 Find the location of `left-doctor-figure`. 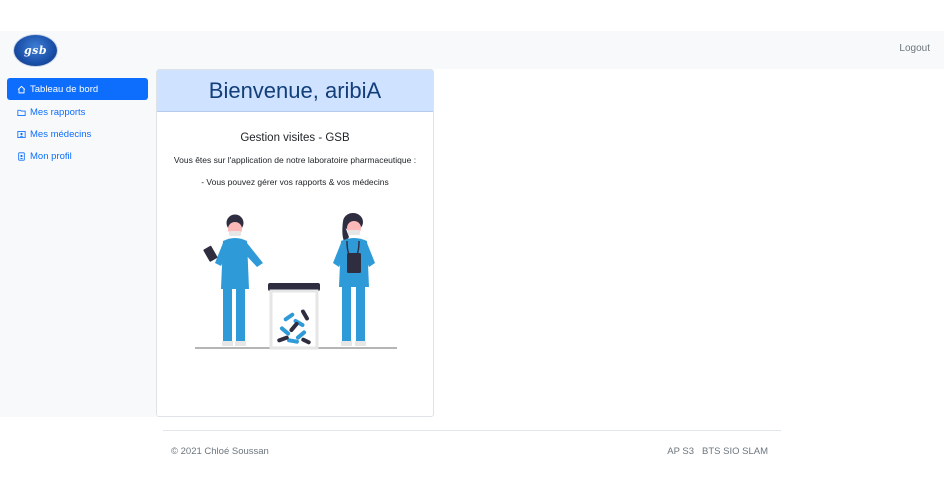

left-doctor-figure is located at coordinates (233, 280).